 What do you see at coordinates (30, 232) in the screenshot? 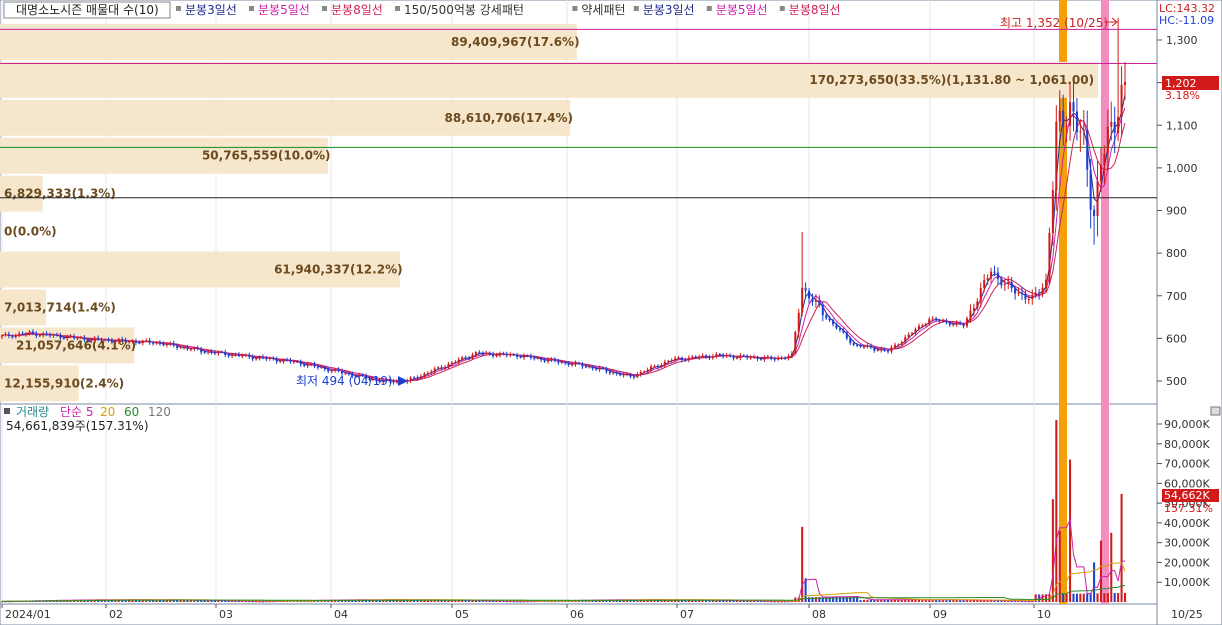
I see `volume-profile-label: 0(0.0%)` at bounding box center [30, 232].